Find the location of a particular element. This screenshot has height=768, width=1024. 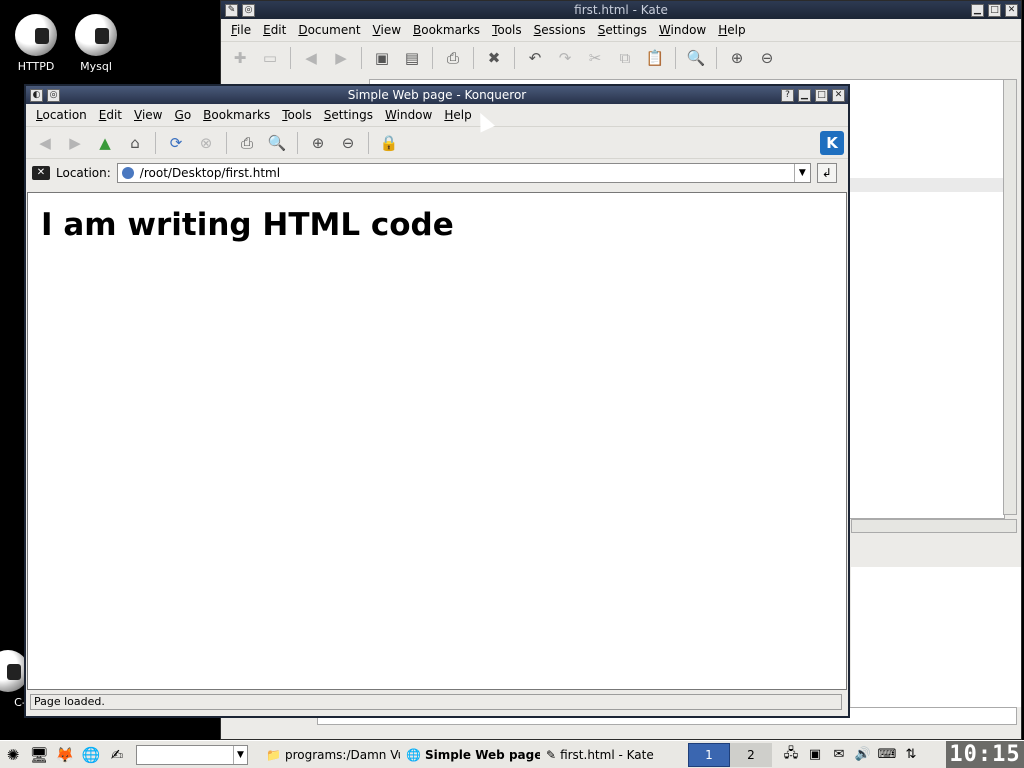

task-label: Simple Web page - is located at coordinates (482, 754).